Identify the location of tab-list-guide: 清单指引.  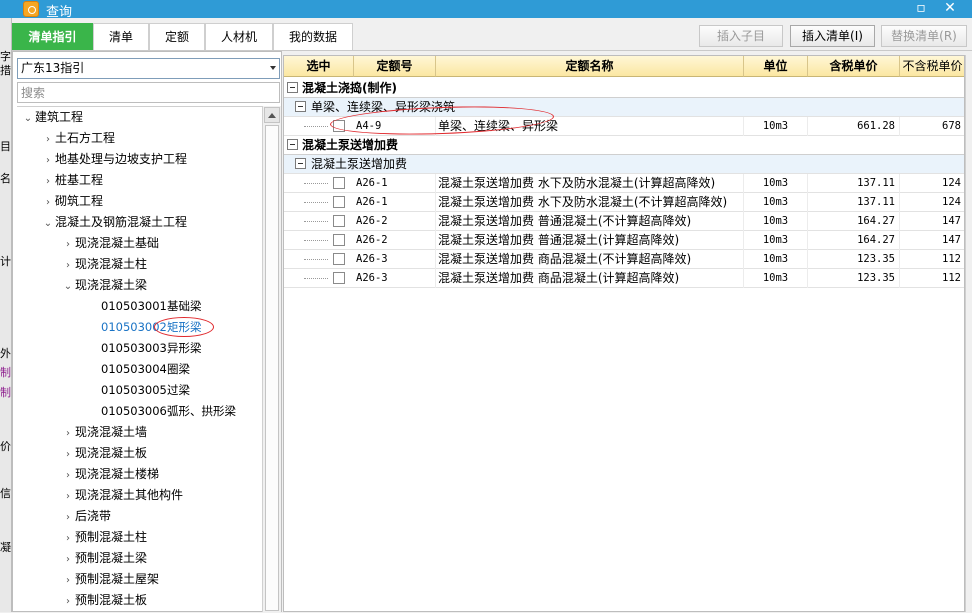
(52, 36).